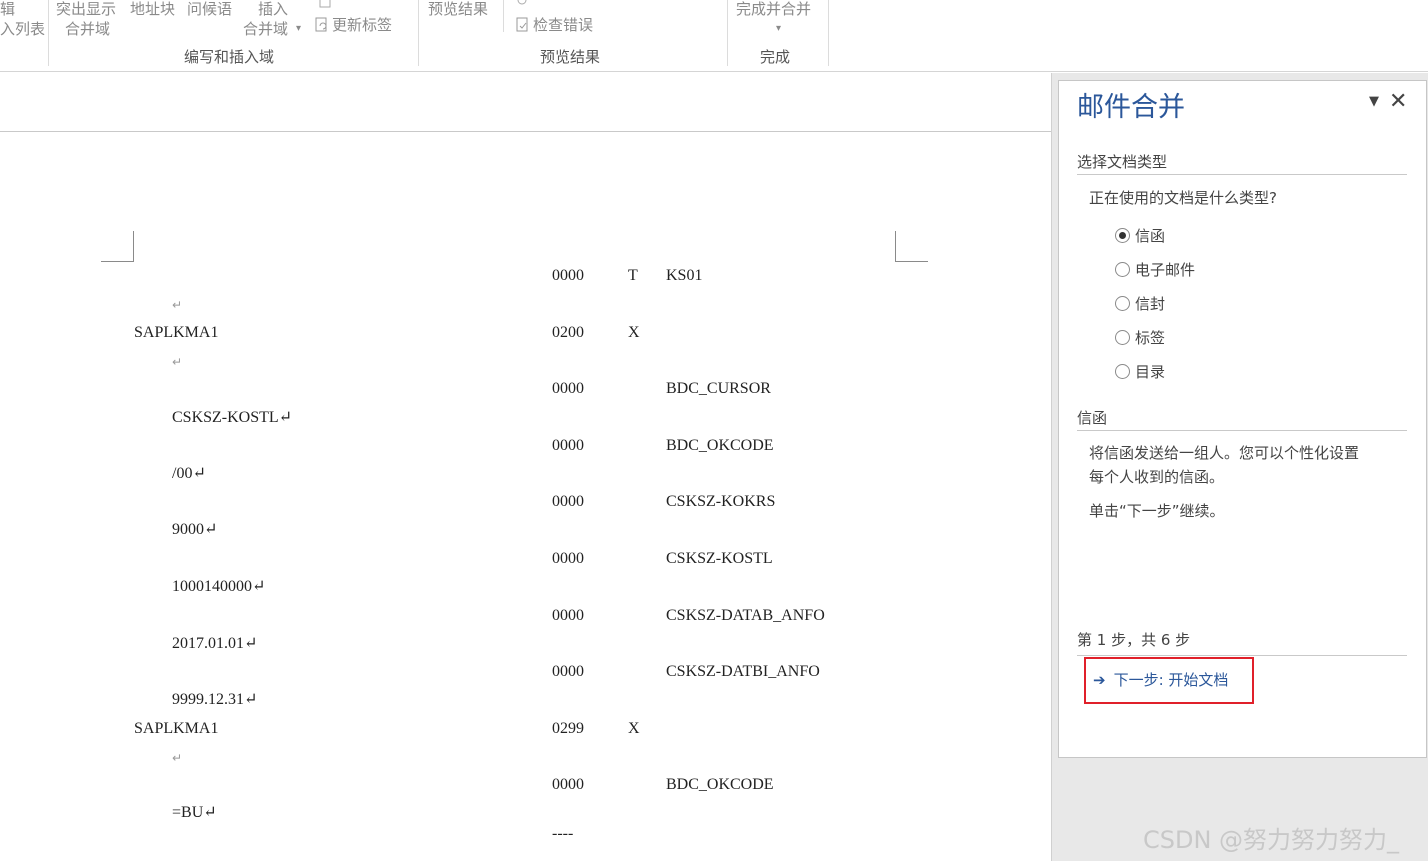  I want to click on radio-option-envelope: 信封, so click(1140, 304).